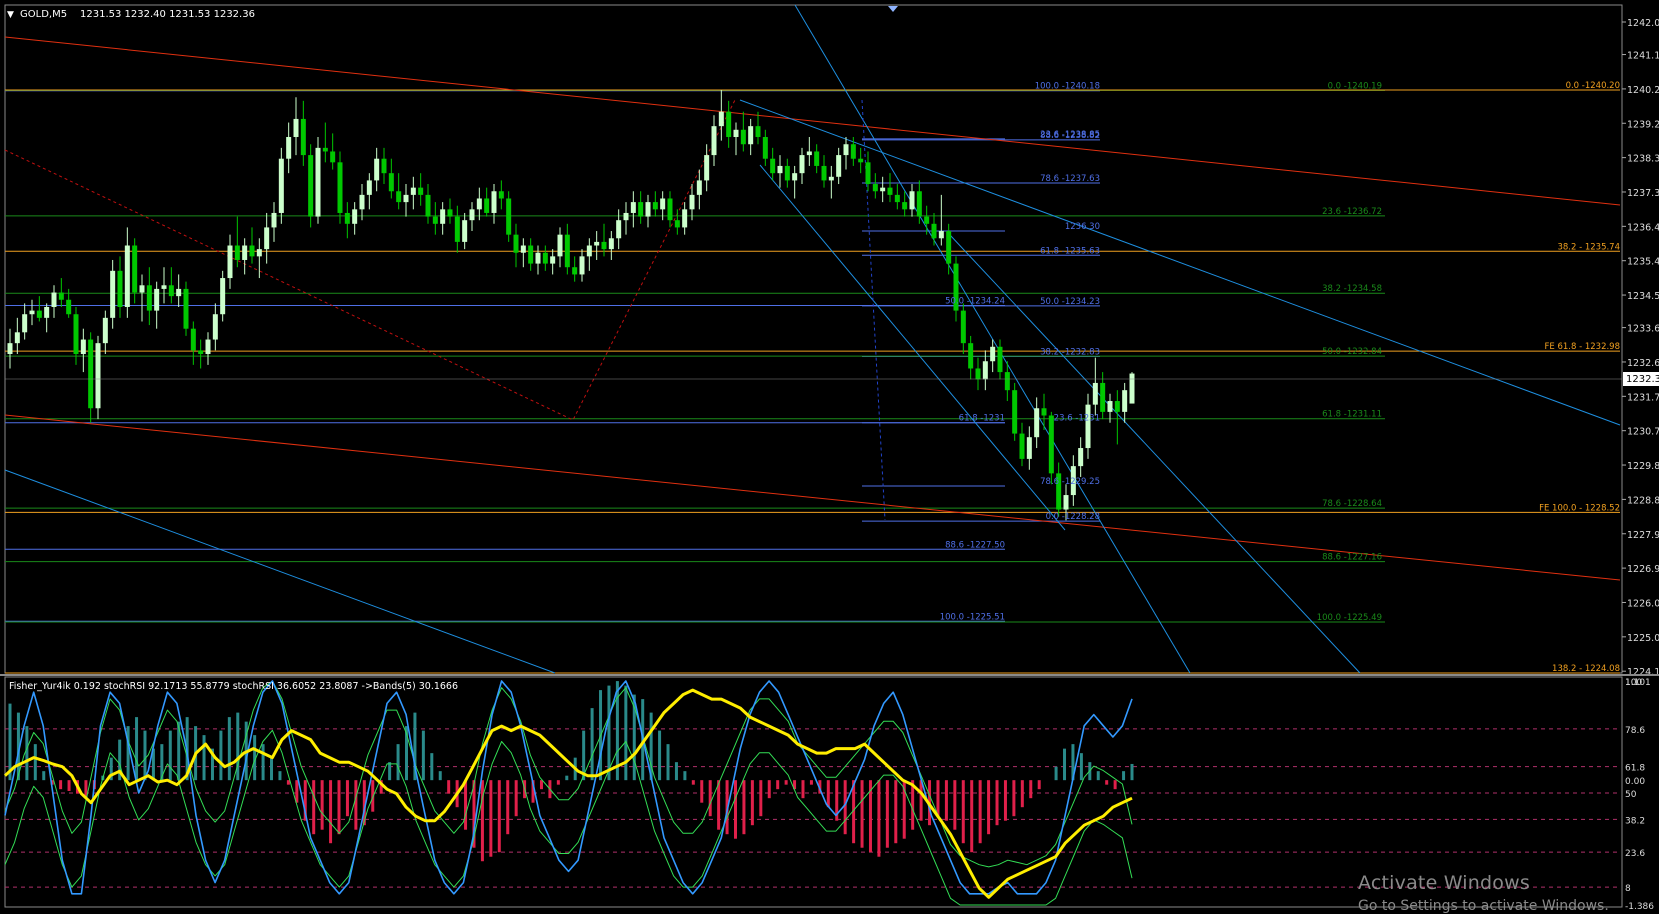 The width and height of the screenshot is (1659, 914). I want to click on fib-level-label: 50.0 -1234.23, so click(1070, 302).